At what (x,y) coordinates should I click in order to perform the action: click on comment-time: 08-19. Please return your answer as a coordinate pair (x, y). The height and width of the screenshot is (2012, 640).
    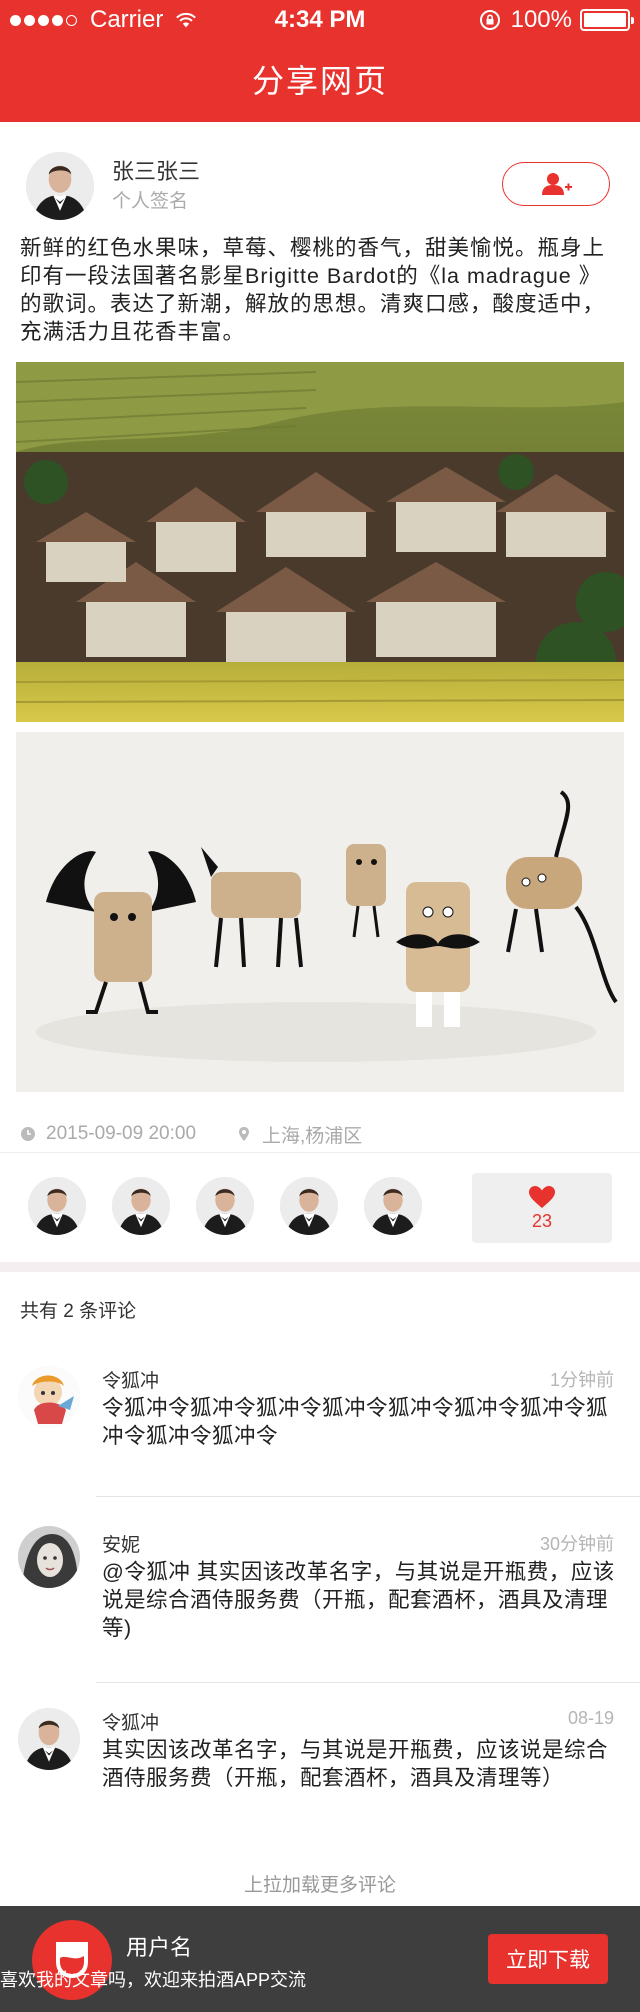
    Looking at the image, I should click on (590, 1718).